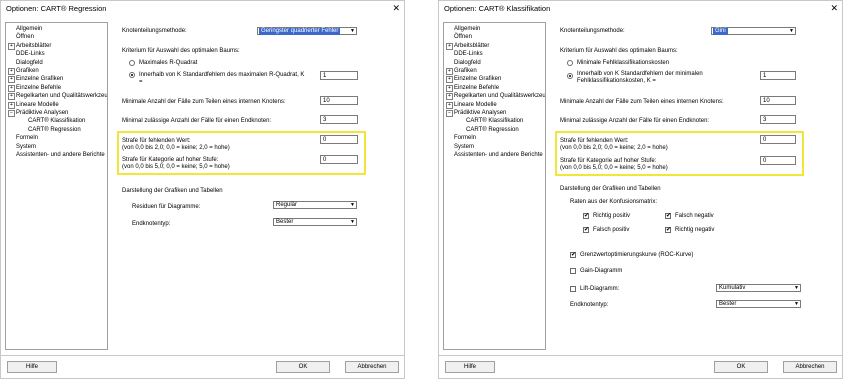  What do you see at coordinates (766, 101) in the screenshot?
I see `min-cases-value: 10` at bounding box center [766, 101].